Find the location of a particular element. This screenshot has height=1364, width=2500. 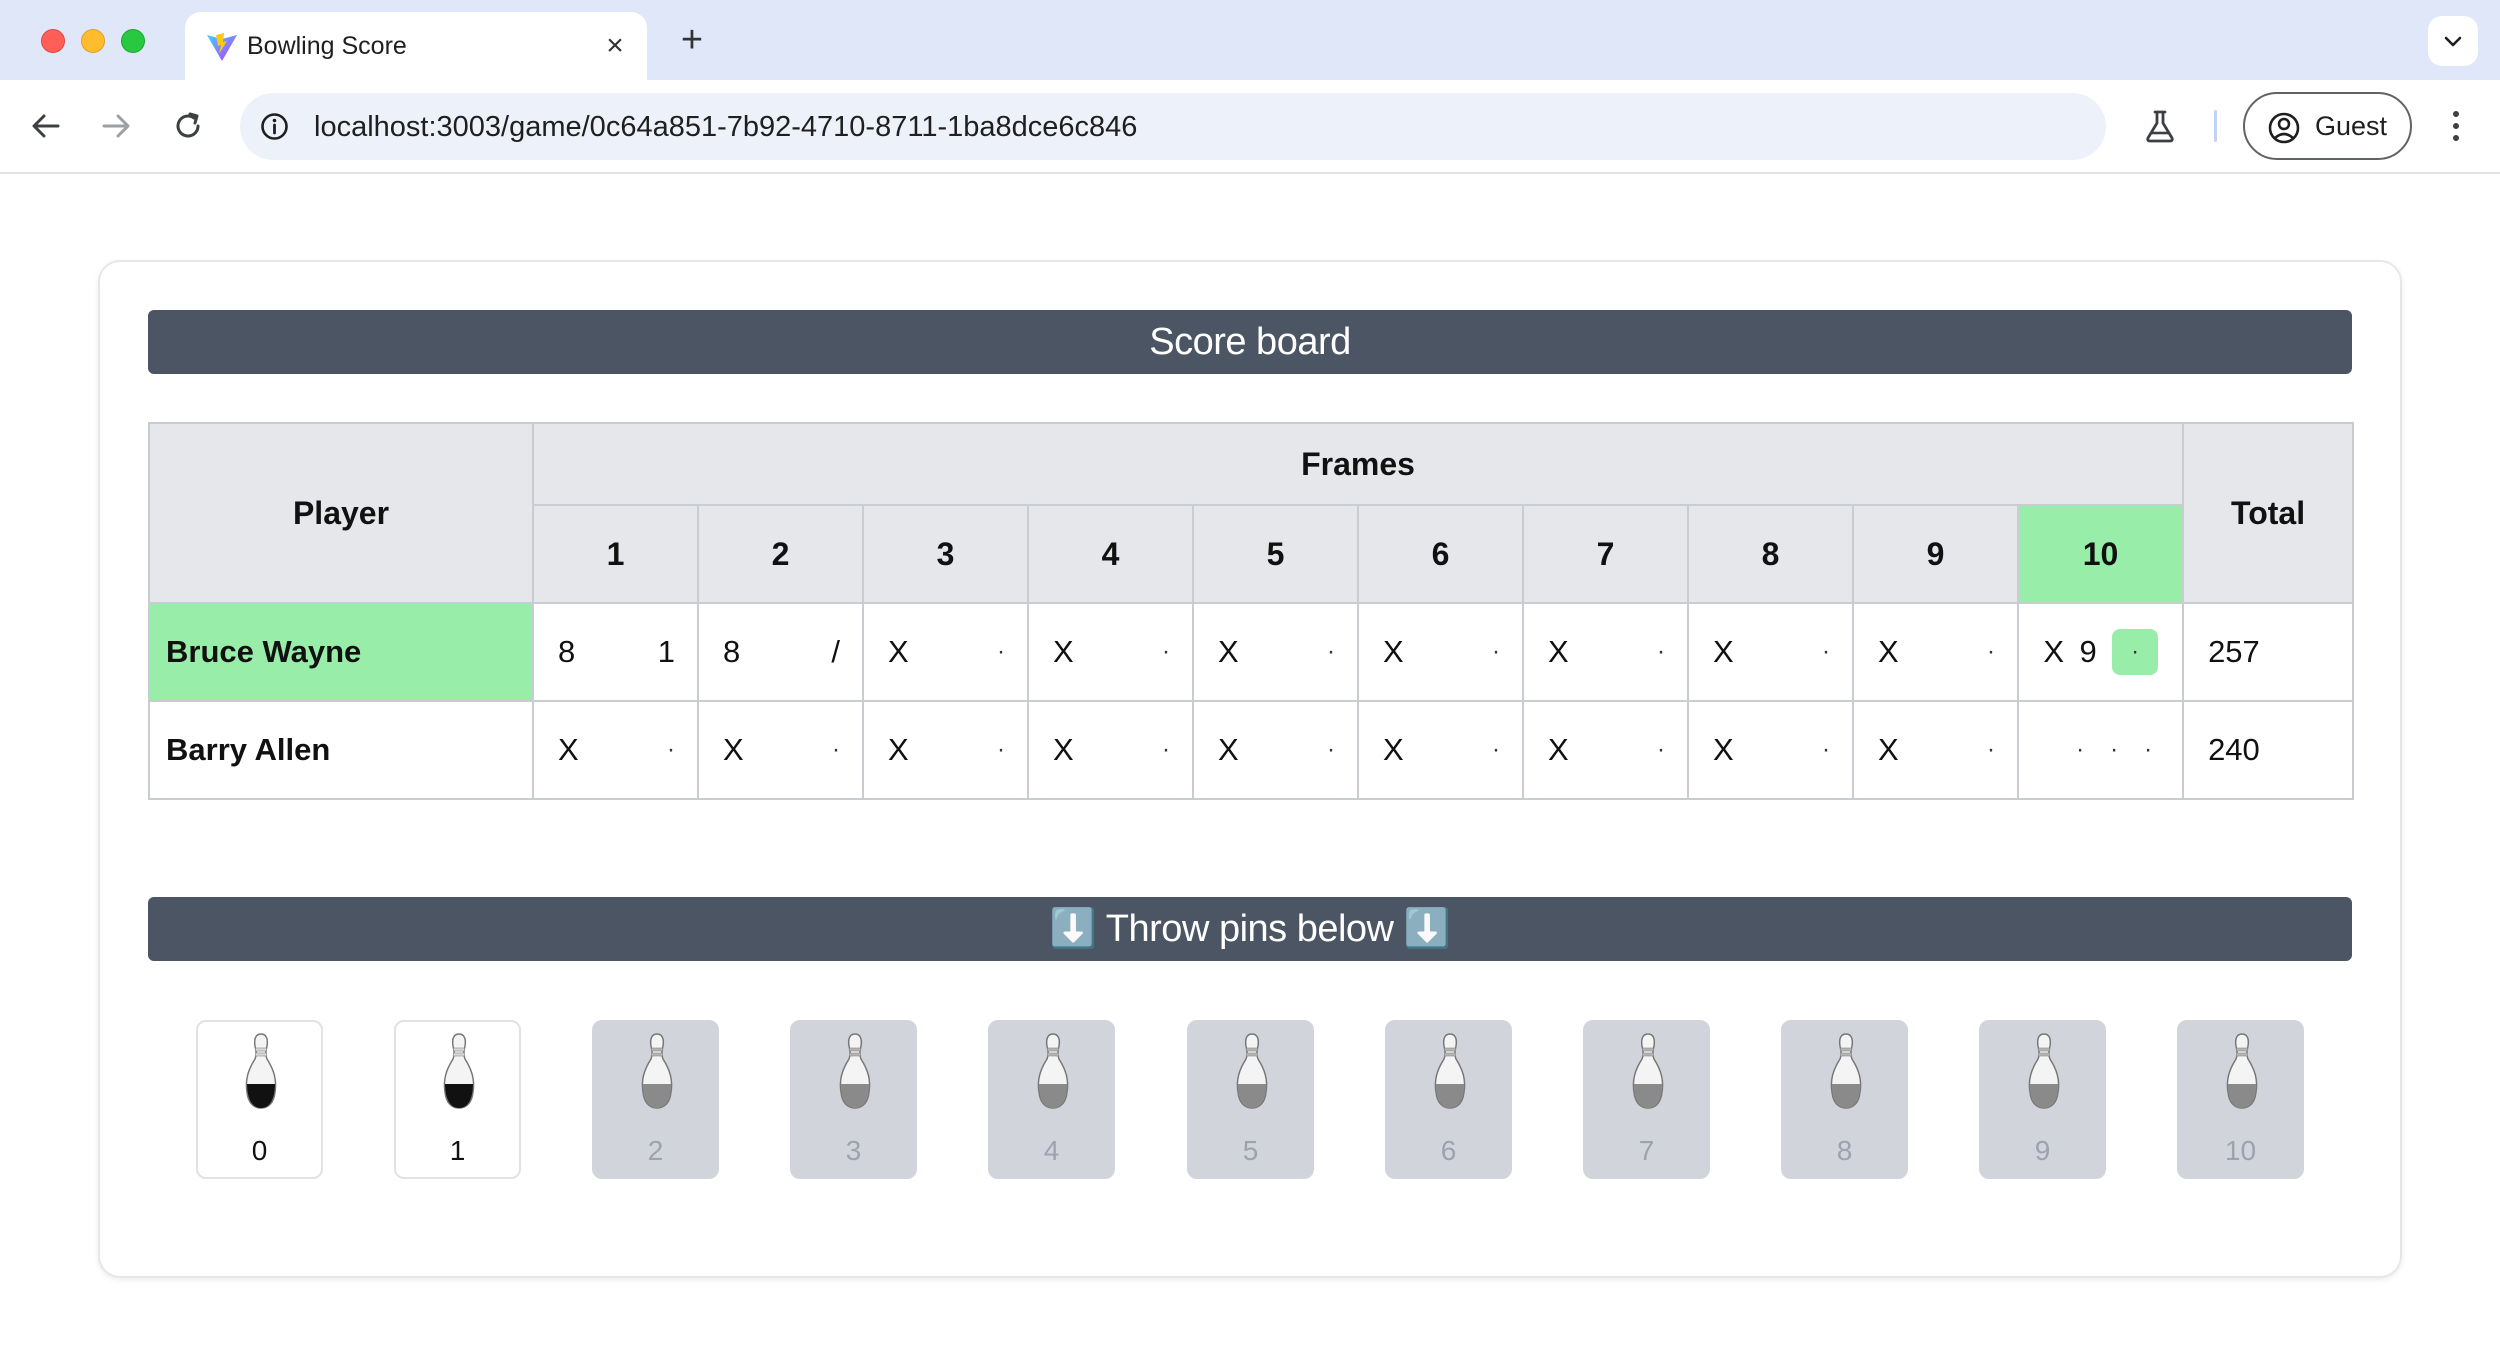

pin-button-9: 9 is located at coordinates (2042, 1099).